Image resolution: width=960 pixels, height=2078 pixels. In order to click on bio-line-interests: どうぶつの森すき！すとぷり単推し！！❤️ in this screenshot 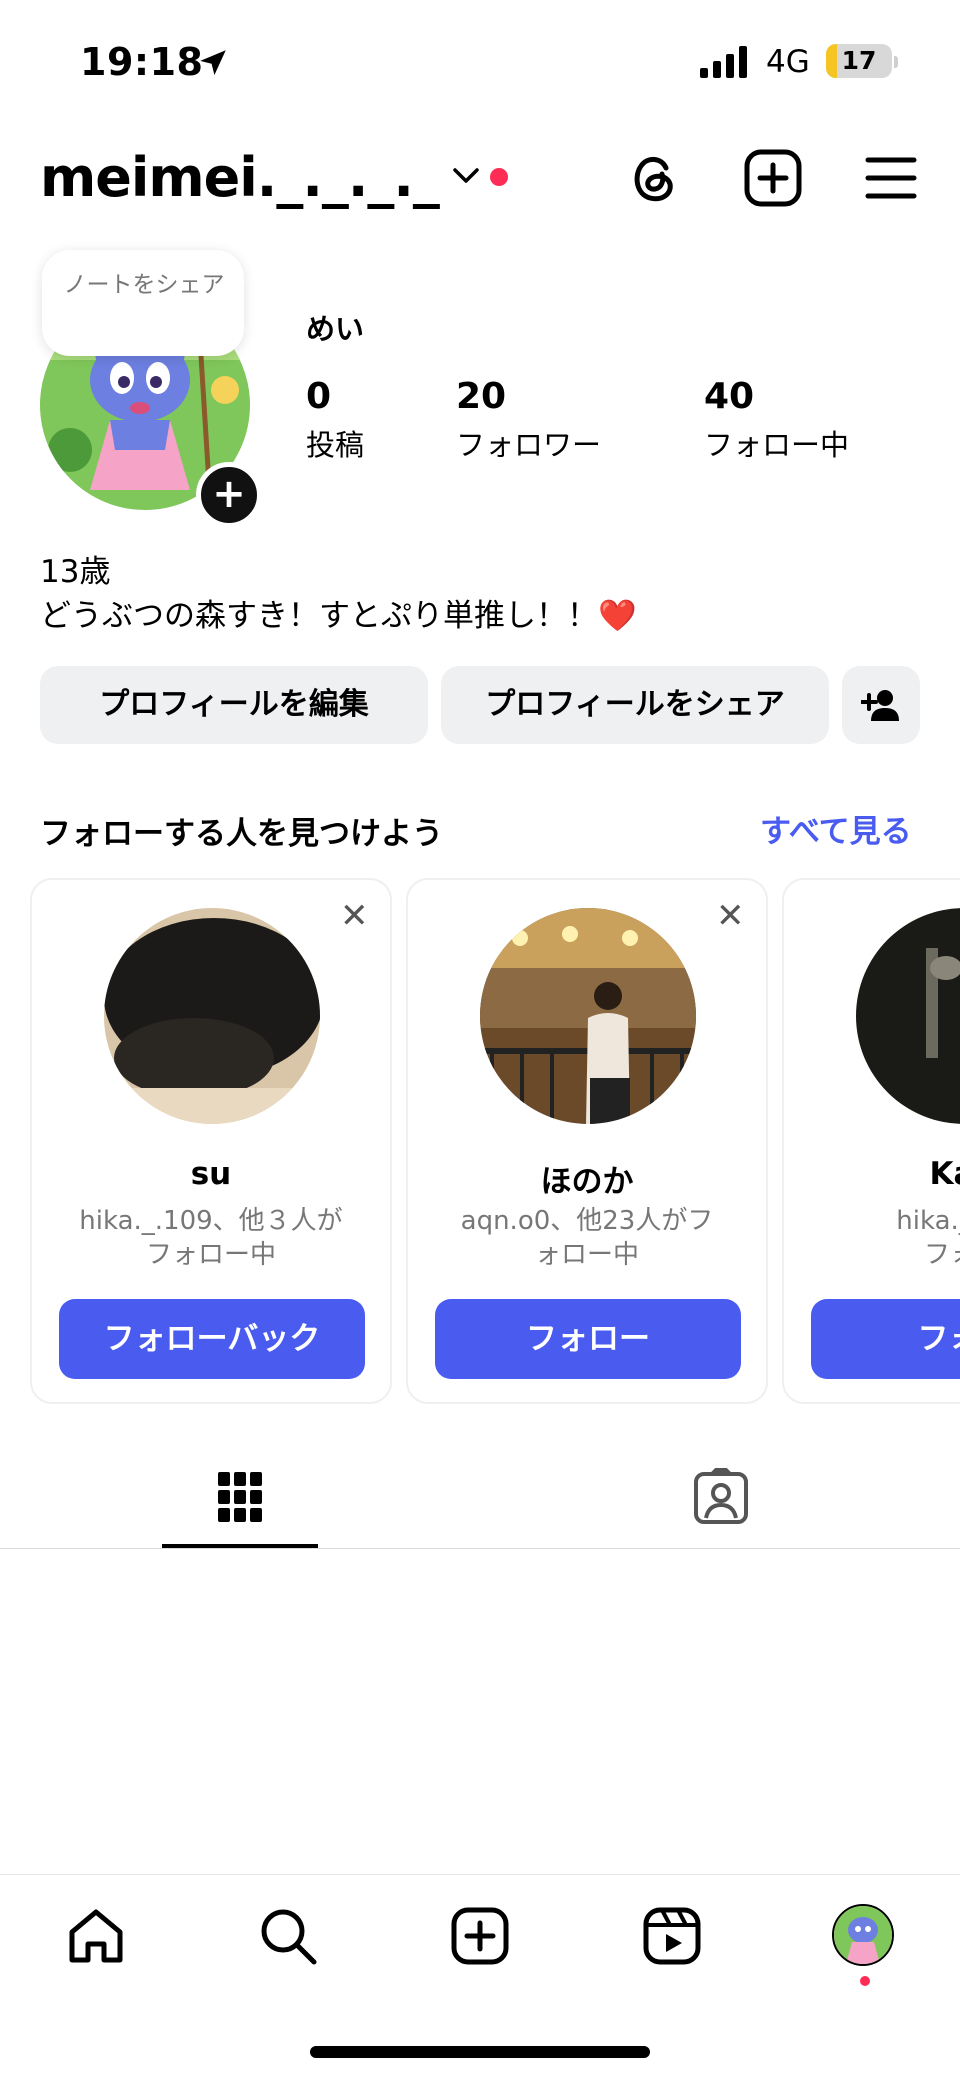, I will do `click(338, 616)`.